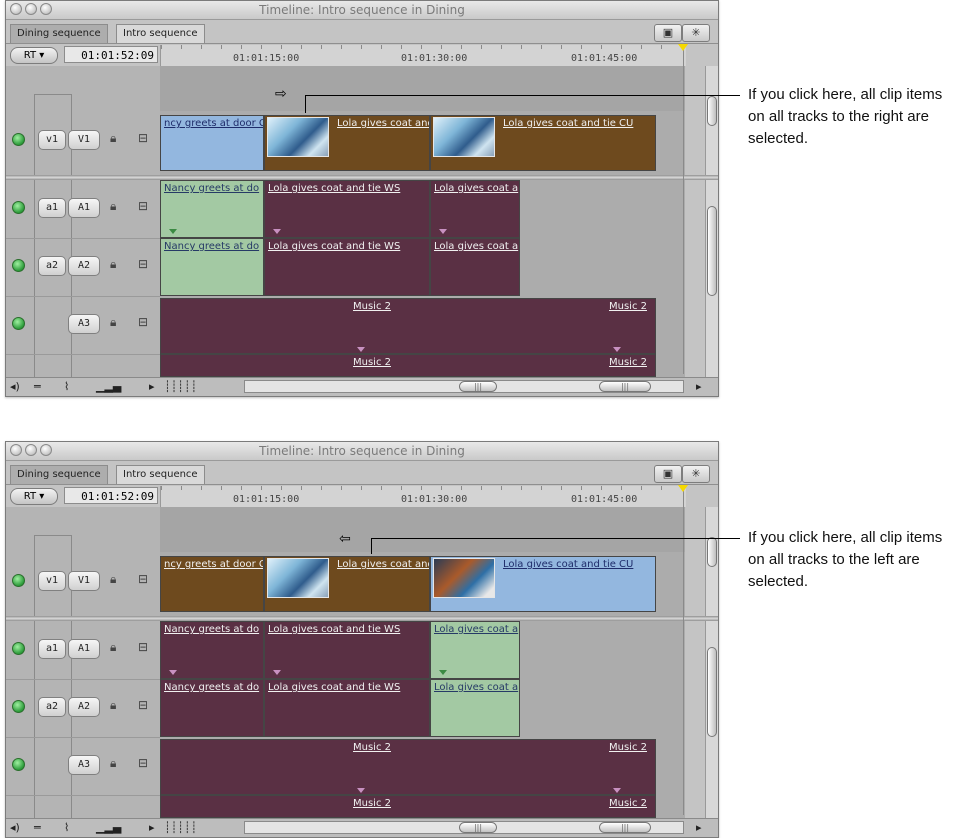  What do you see at coordinates (683, 488) in the screenshot?
I see `playhead-marker-icon` at bounding box center [683, 488].